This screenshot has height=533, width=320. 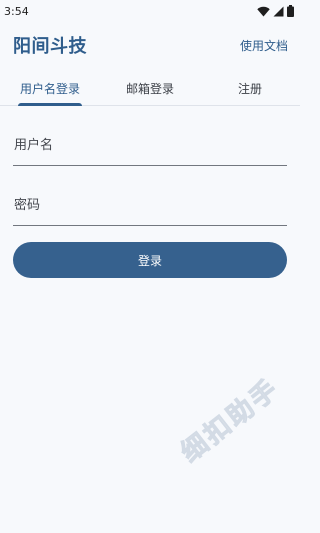 What do you see at coordinates (150, 45) in the screenshot?
I see `app-bar: 阳间斗技 使用文档` at bounding box center [150, 45].